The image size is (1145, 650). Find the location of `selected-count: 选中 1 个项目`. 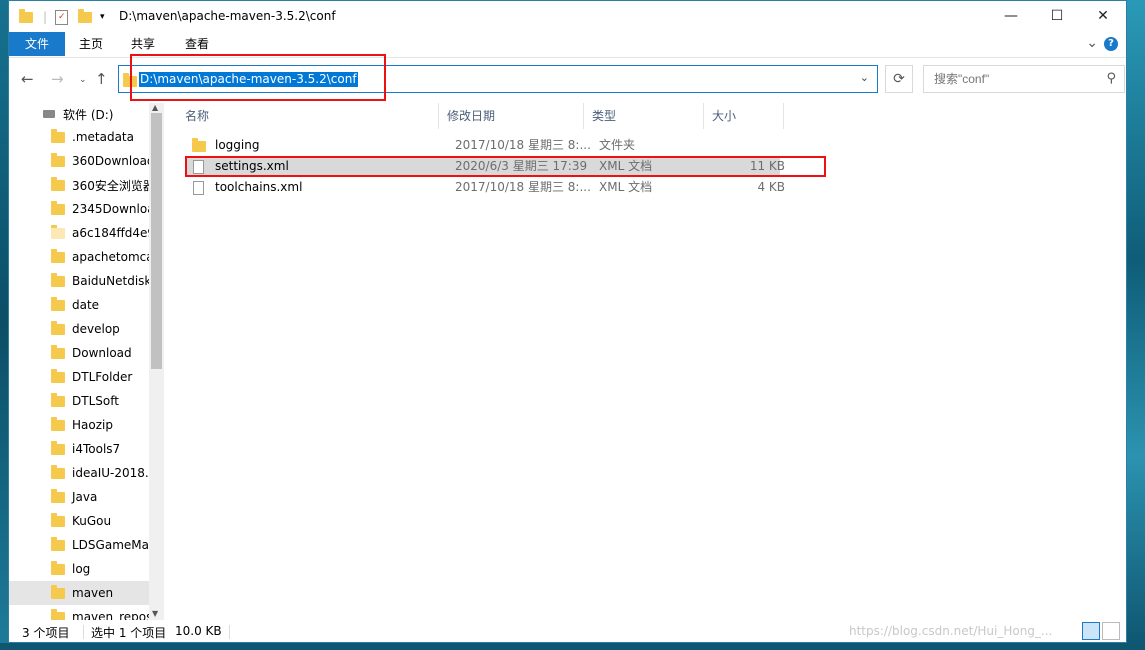

selected-count: 选中 1 个项目 is located at coordinates (129, 633).